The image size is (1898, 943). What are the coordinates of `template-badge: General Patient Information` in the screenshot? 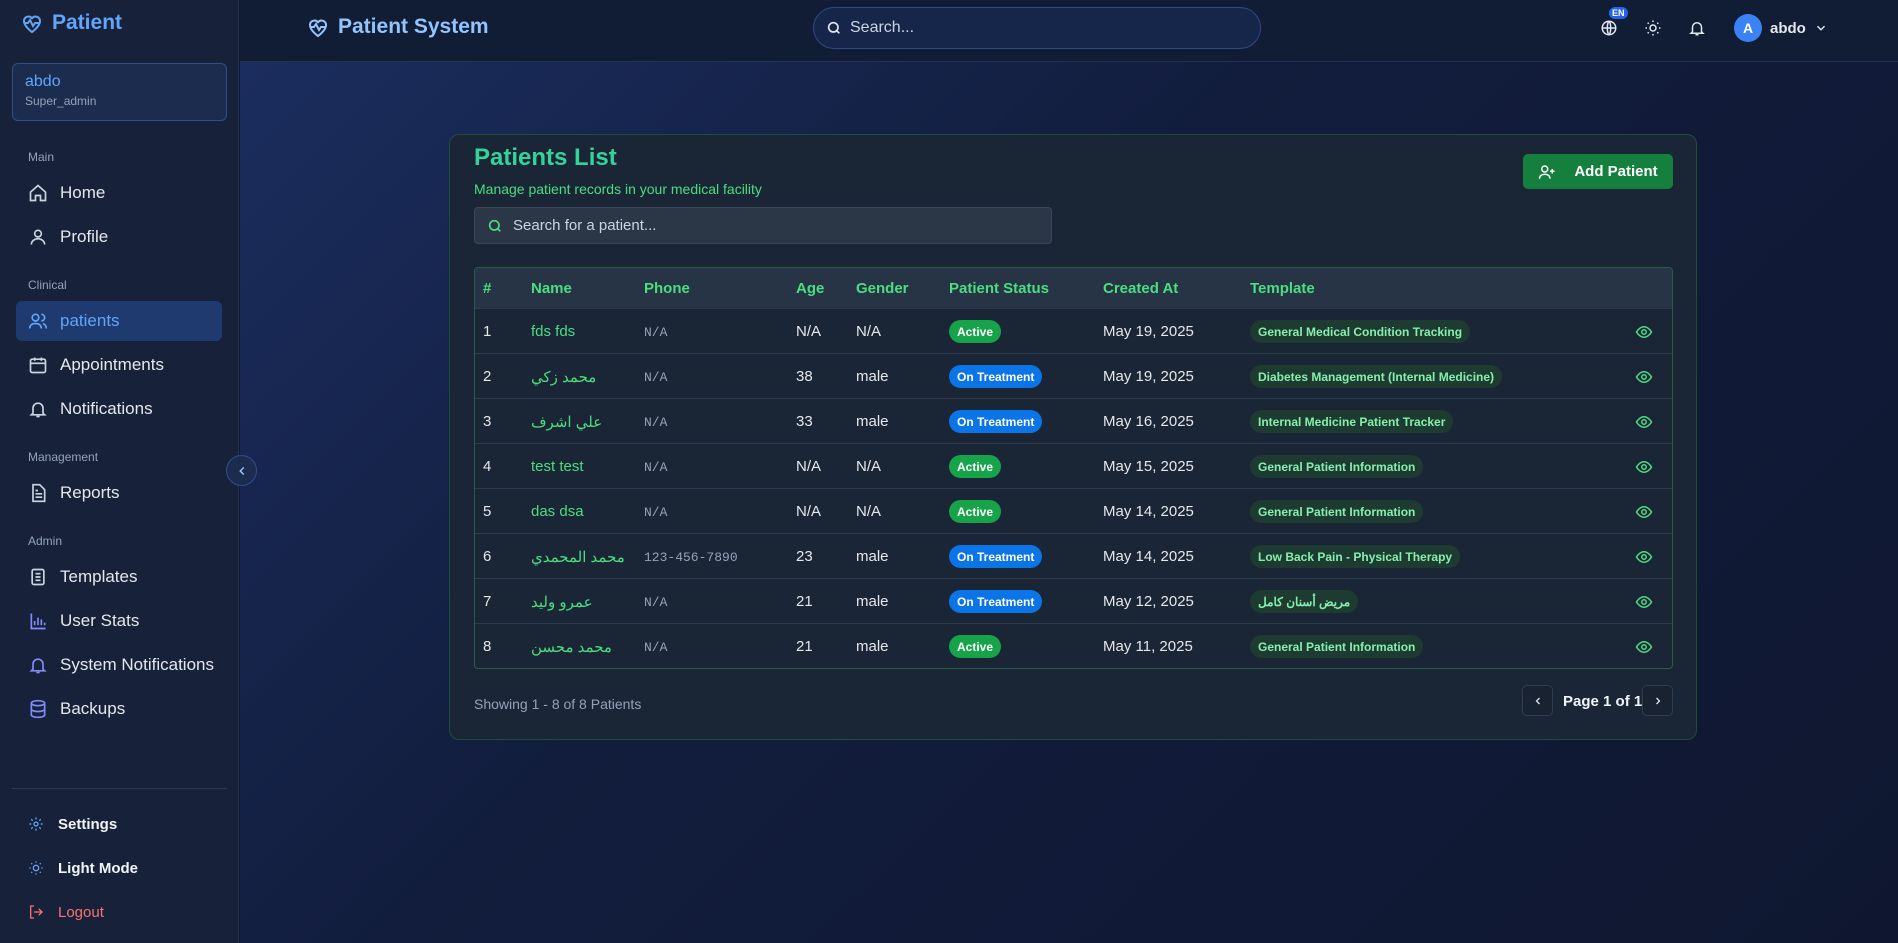 It's located at (1337, 466).